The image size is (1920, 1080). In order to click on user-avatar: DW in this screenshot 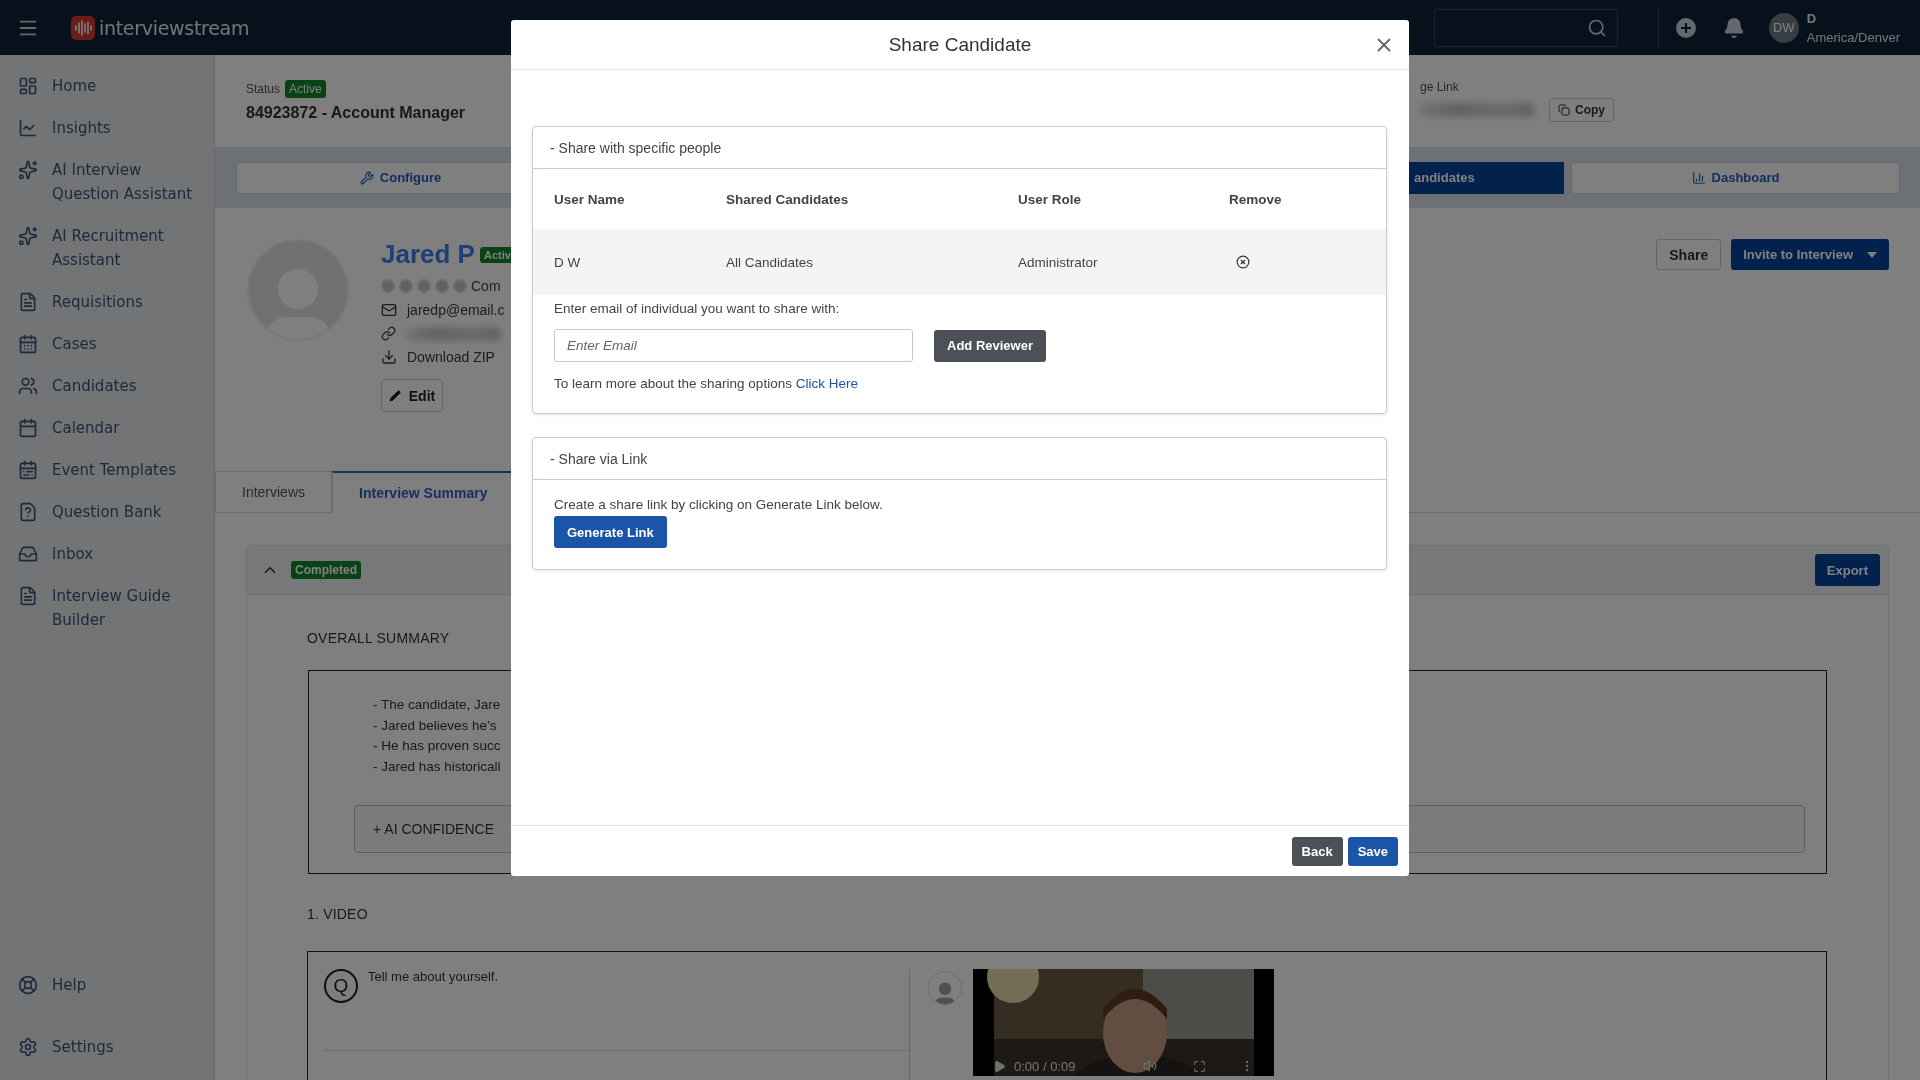, I will do `click(1783, 27)`.